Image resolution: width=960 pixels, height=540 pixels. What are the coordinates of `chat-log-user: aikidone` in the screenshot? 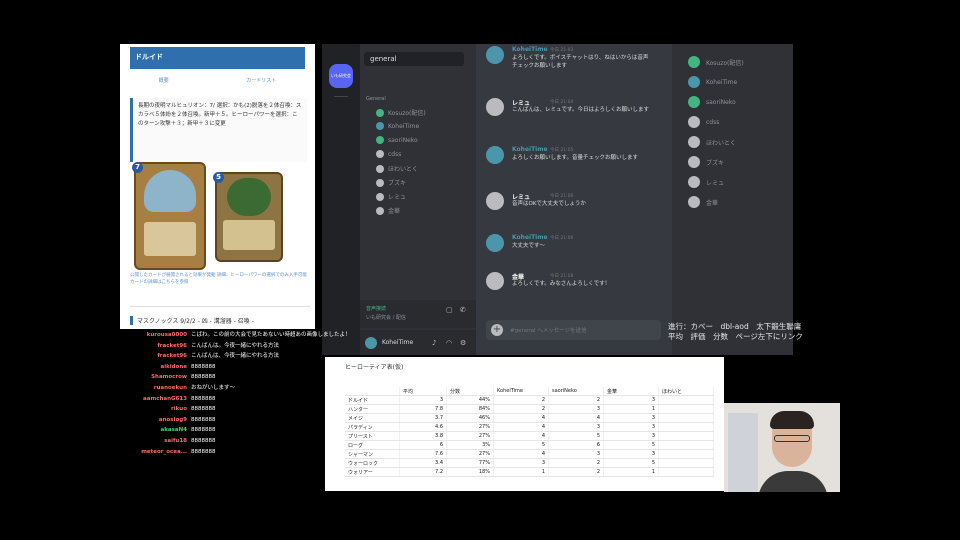 It's located at (173, 367).